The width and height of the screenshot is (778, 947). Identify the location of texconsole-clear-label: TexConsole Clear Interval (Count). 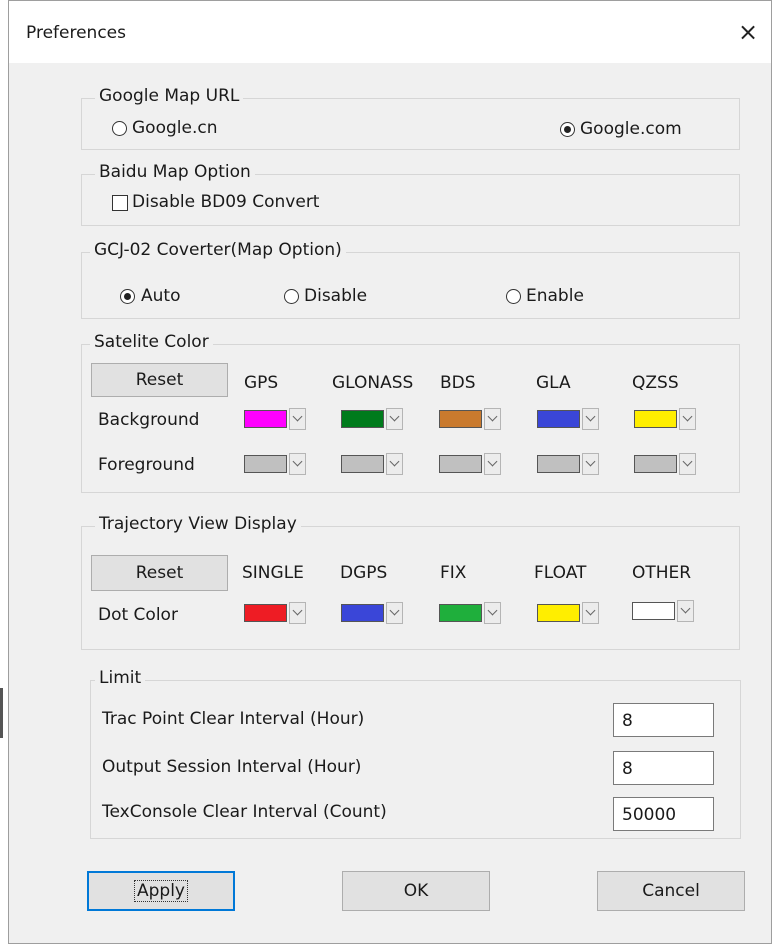
(244, 812).